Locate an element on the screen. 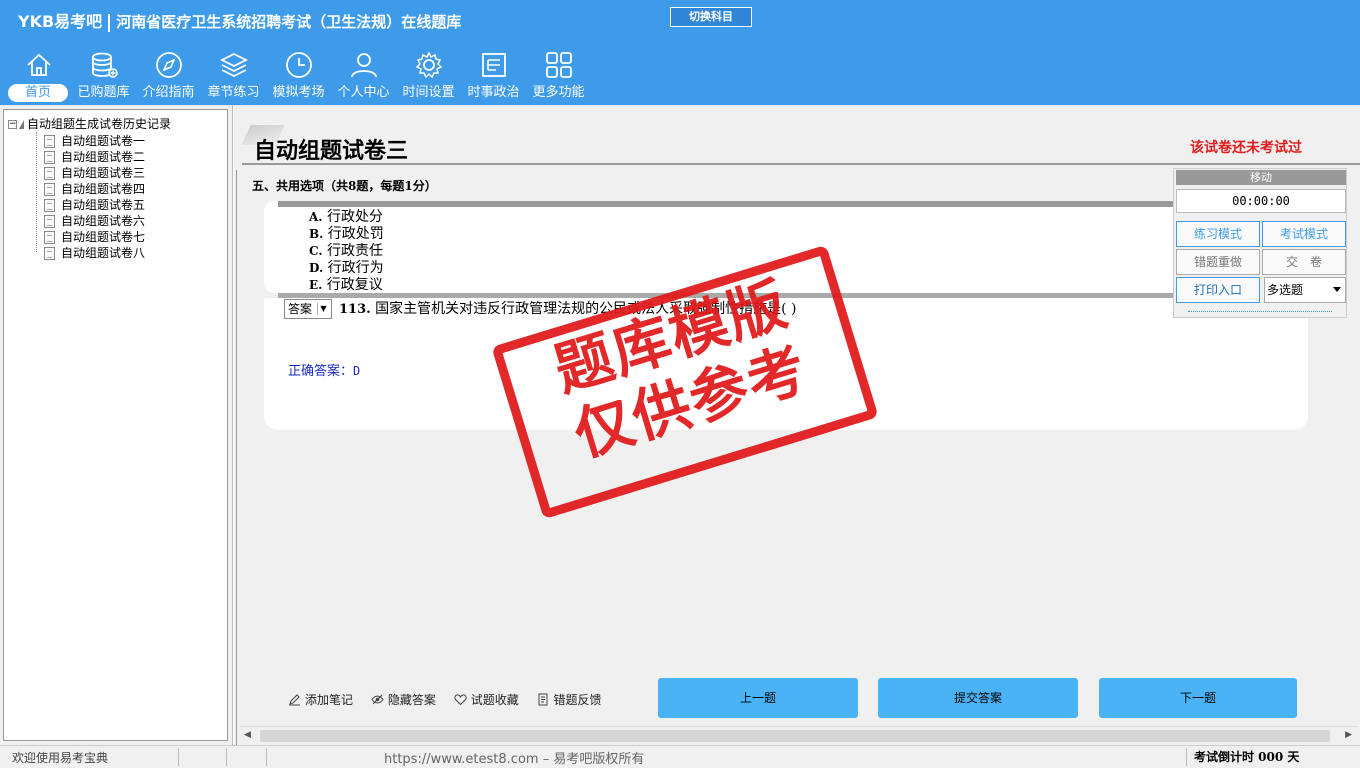 The image size is (1360, 768). report-error-button: 错题反馈 is located at coordinates (569, 699).